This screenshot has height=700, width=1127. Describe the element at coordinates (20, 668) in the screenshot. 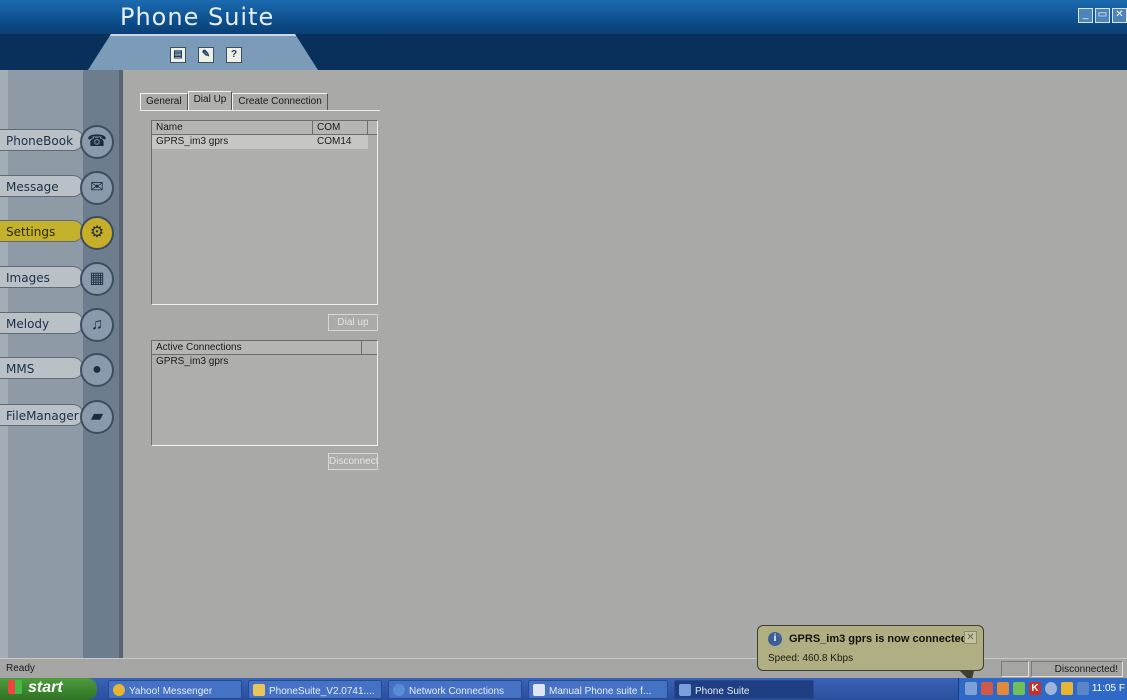

I see `status-text: Ready` at that location.